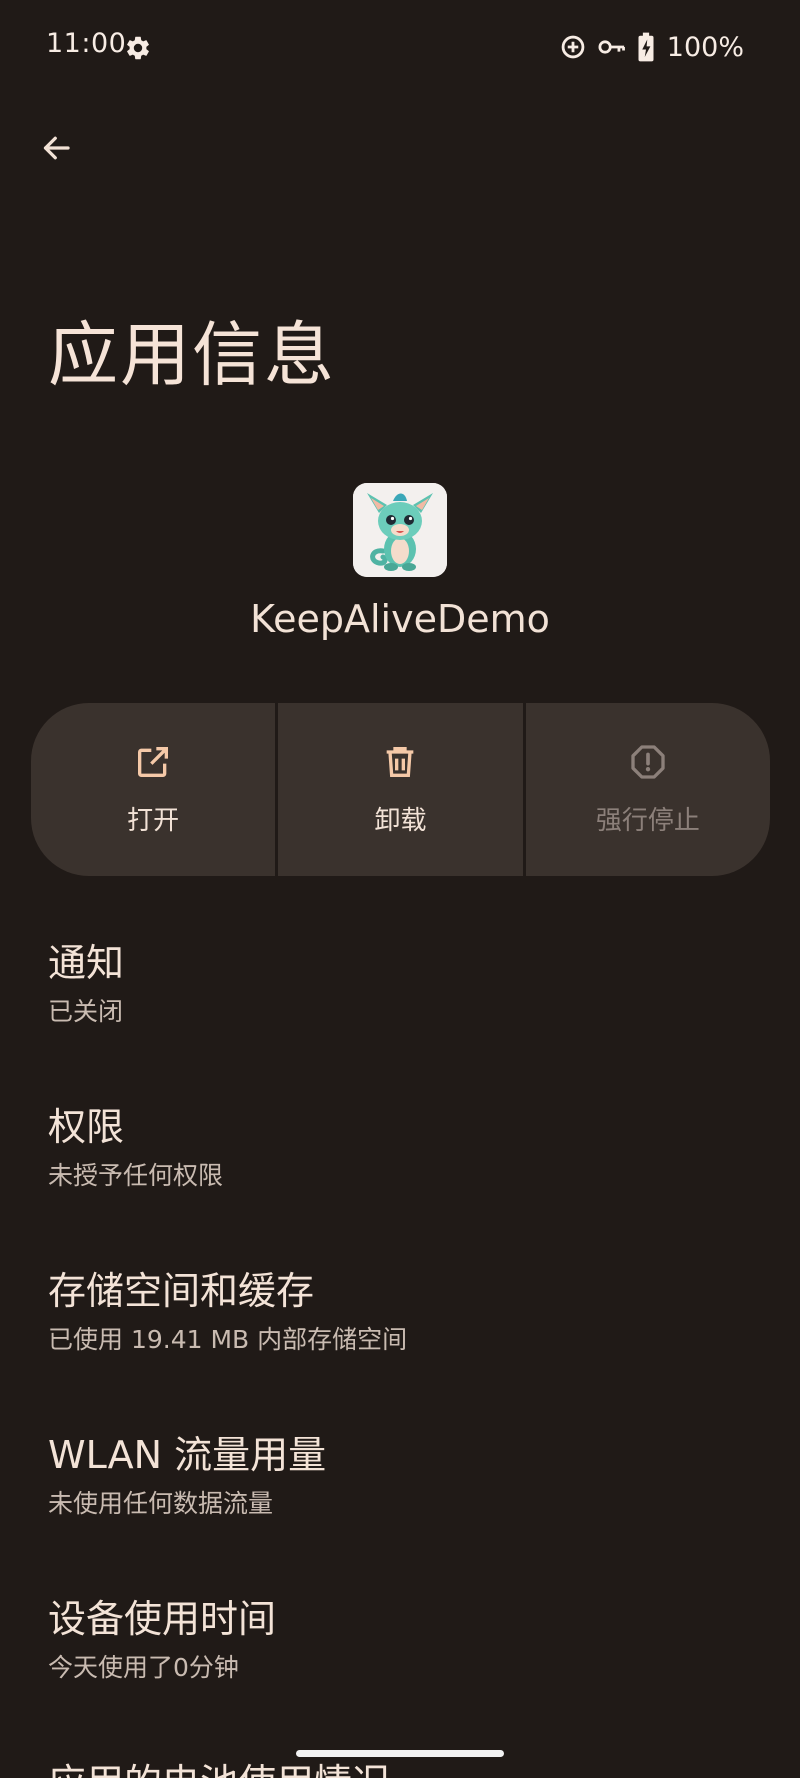 The height and width of the screenshot is (1778, 800). Describe the element at coordinates (153, 789) in the screenshot. I see `open-button: 打开` at that location.